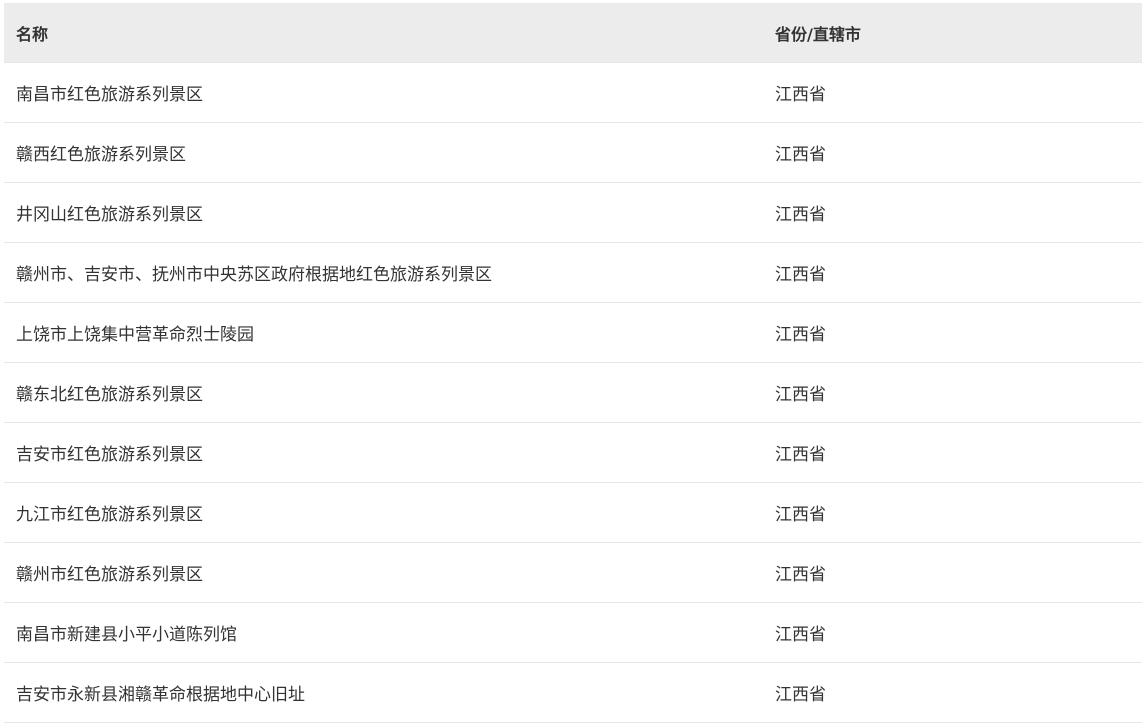 The image size is (1145, 724). I want to click on table-row: 吉安市红色旅游系列景区 江西省, so click(573, 452).